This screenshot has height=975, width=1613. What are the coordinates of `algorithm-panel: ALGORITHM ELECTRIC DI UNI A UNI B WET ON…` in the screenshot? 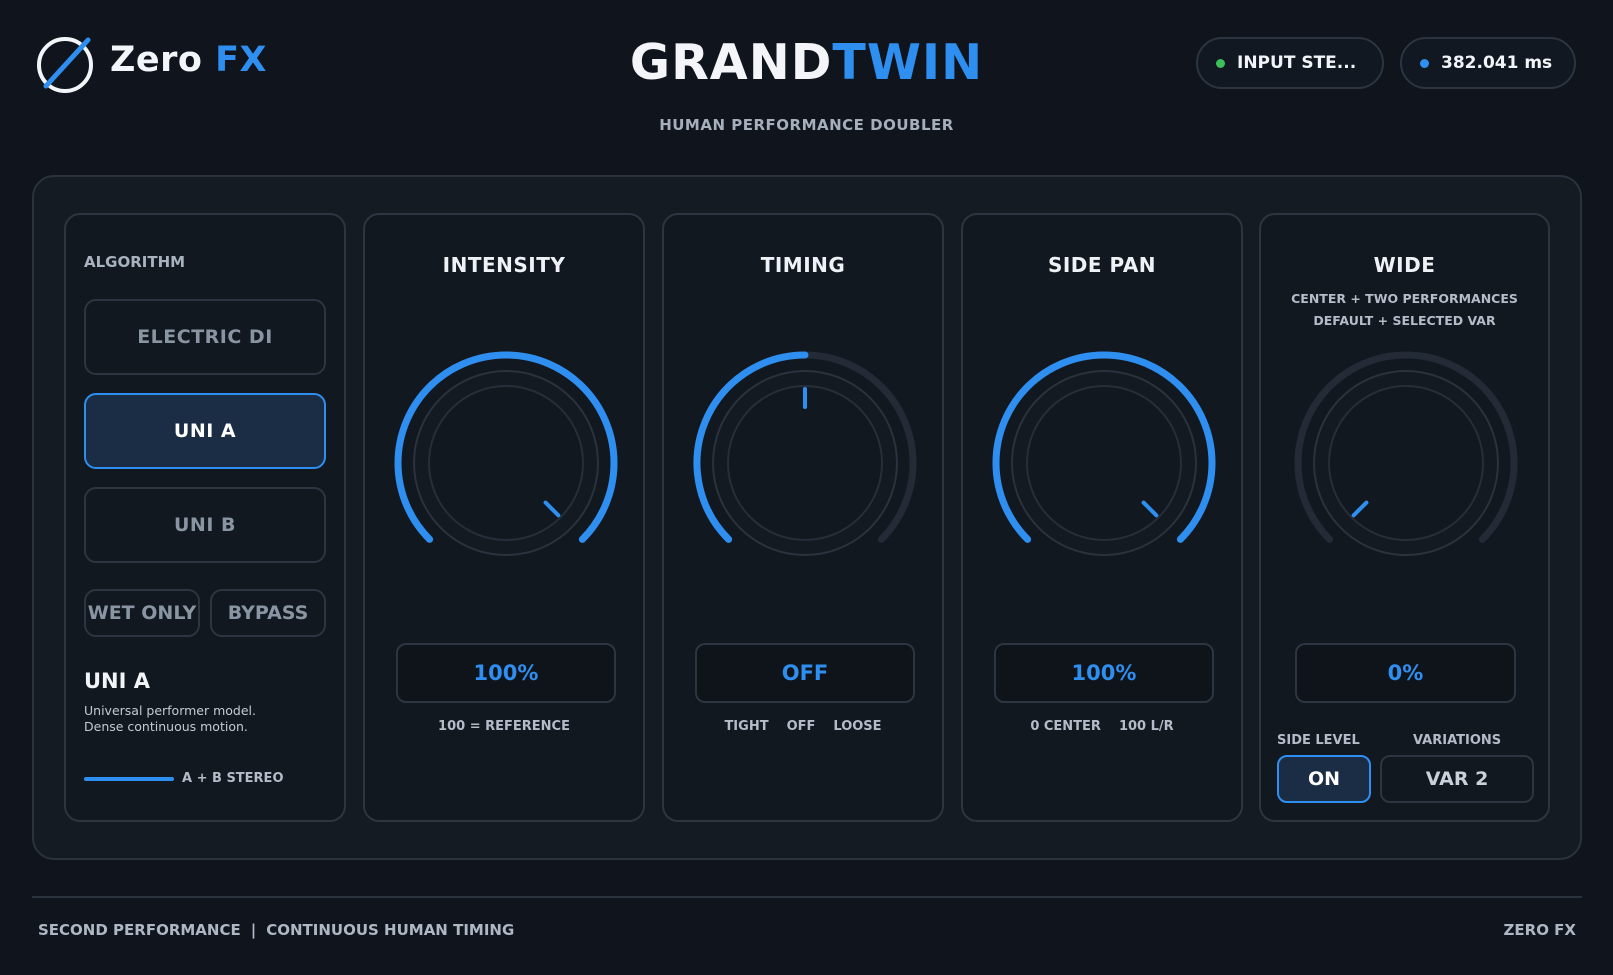 It's located at (205, 517).